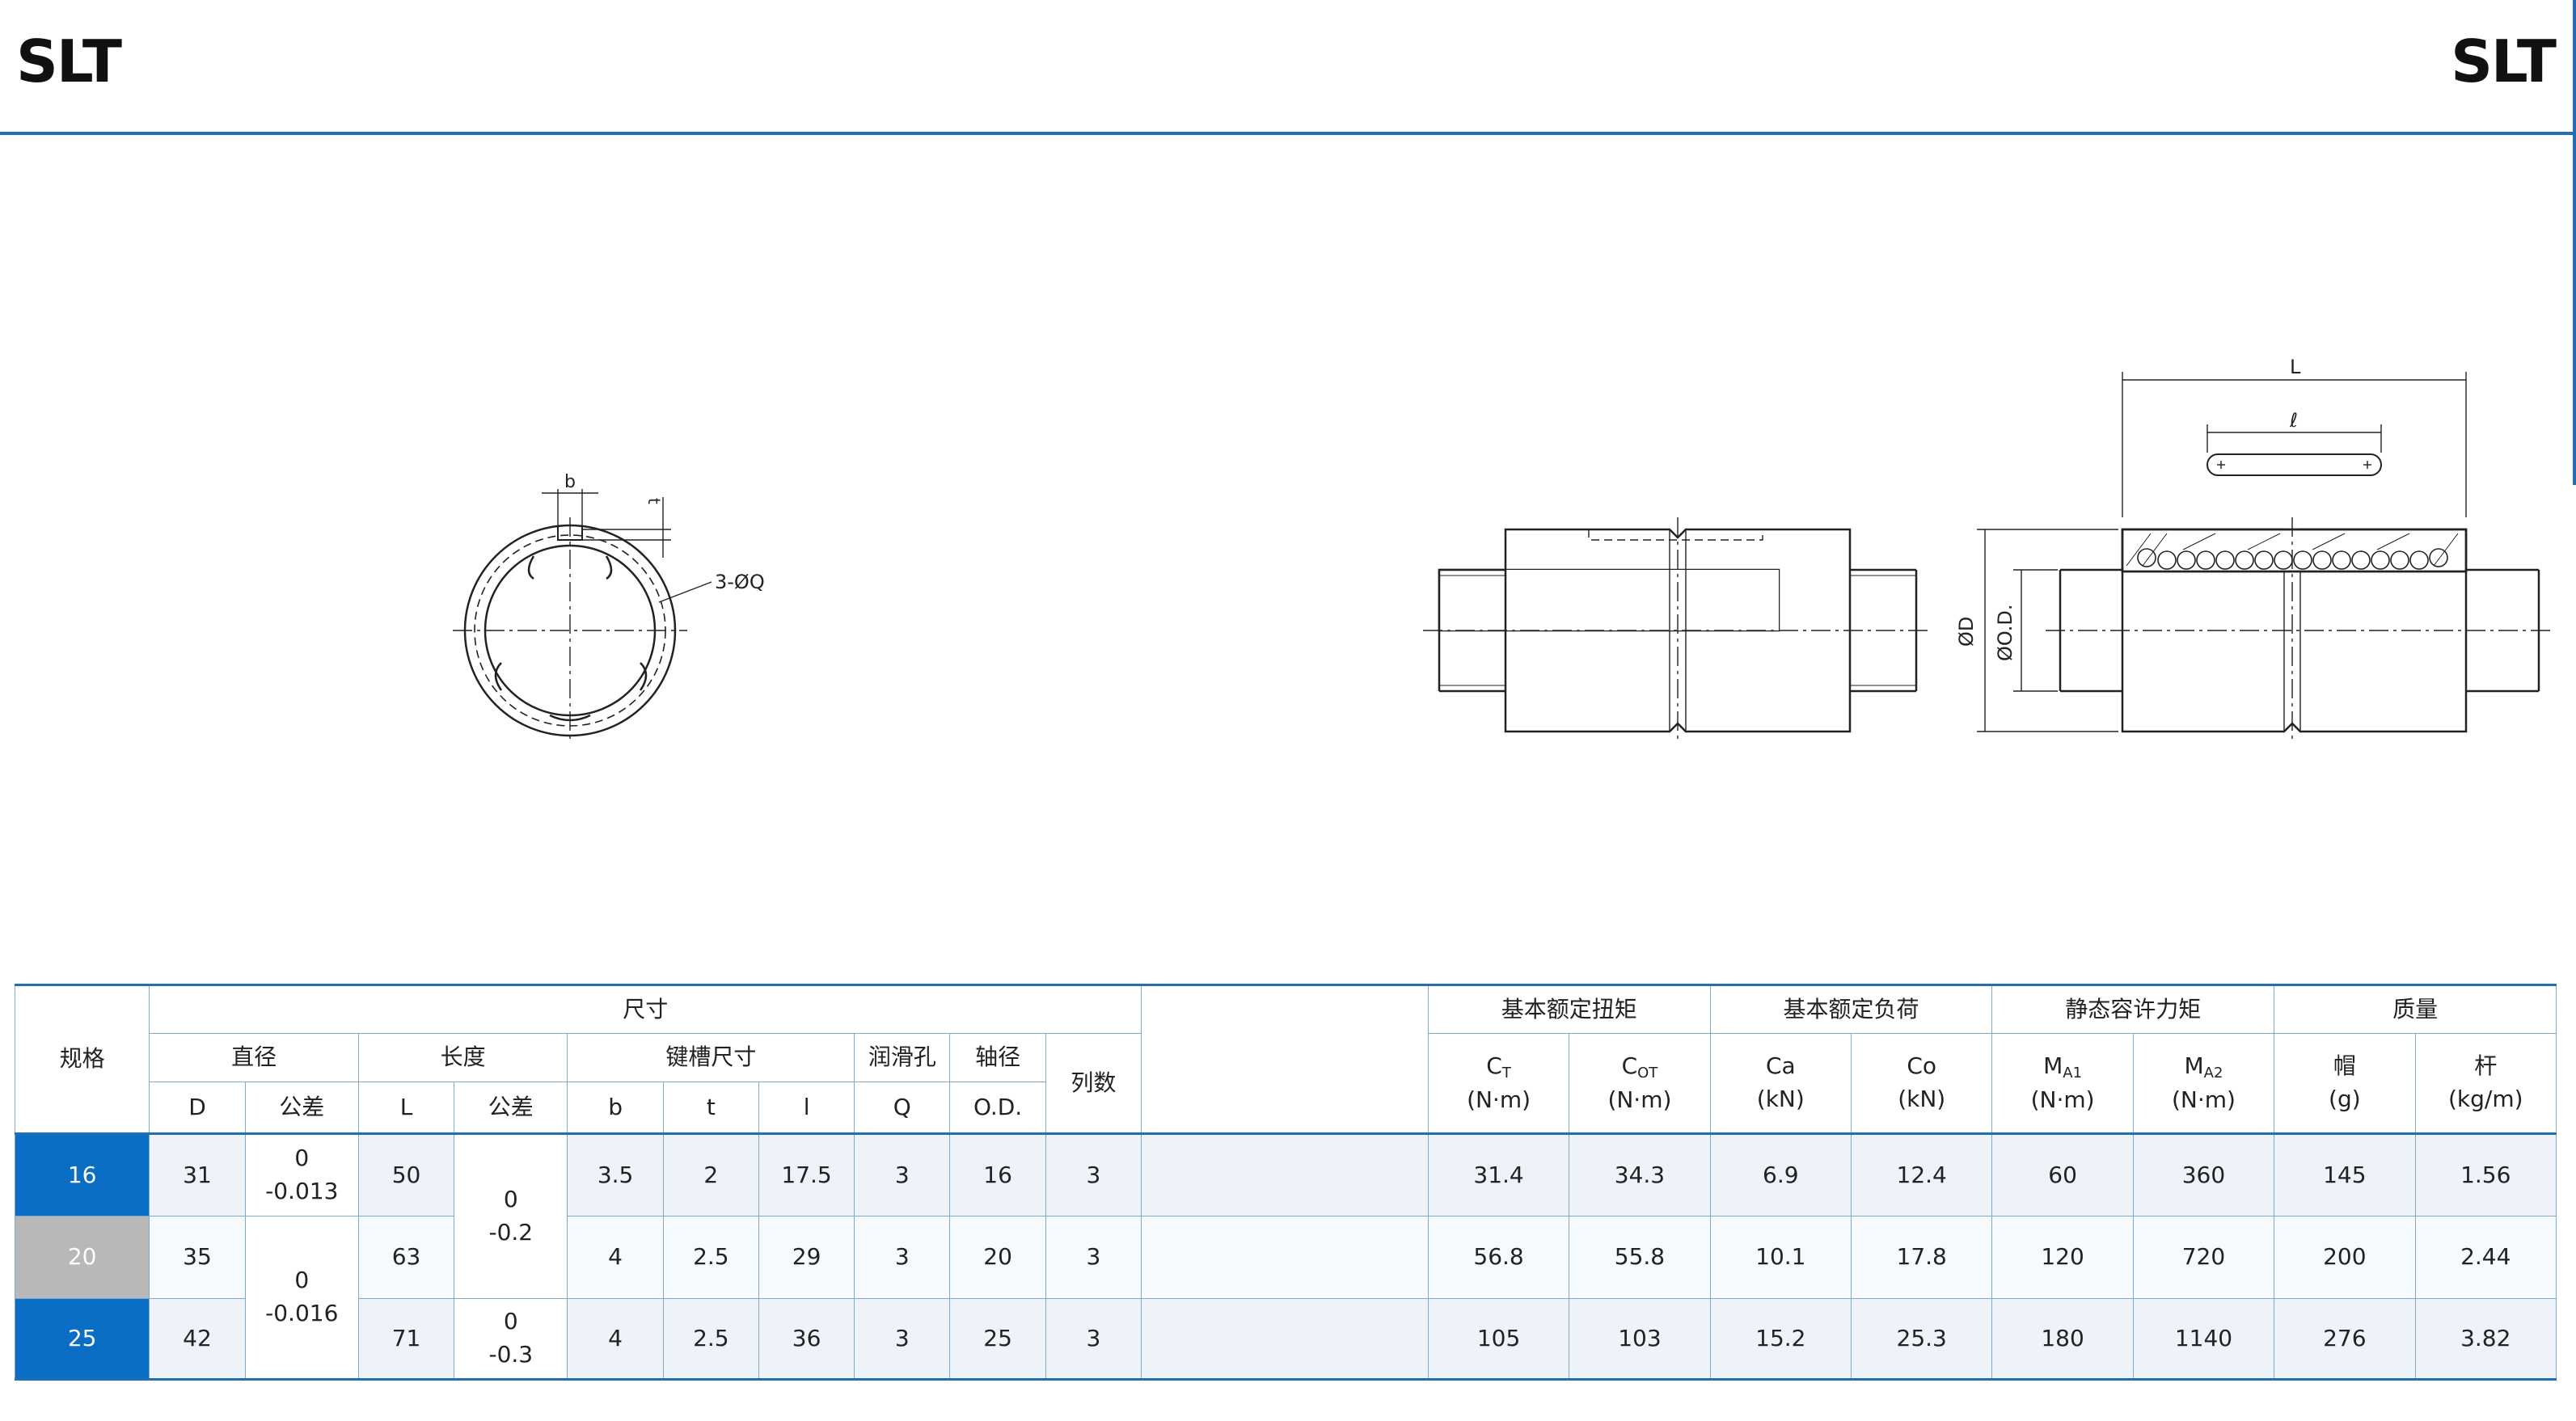 Image resolution: width=2576 pixels, height=1421 pixels. What do you see at coordinates (1966, 632) in the screenshot?
I see `label-D: ØD` at bounding box center [1966, 632].